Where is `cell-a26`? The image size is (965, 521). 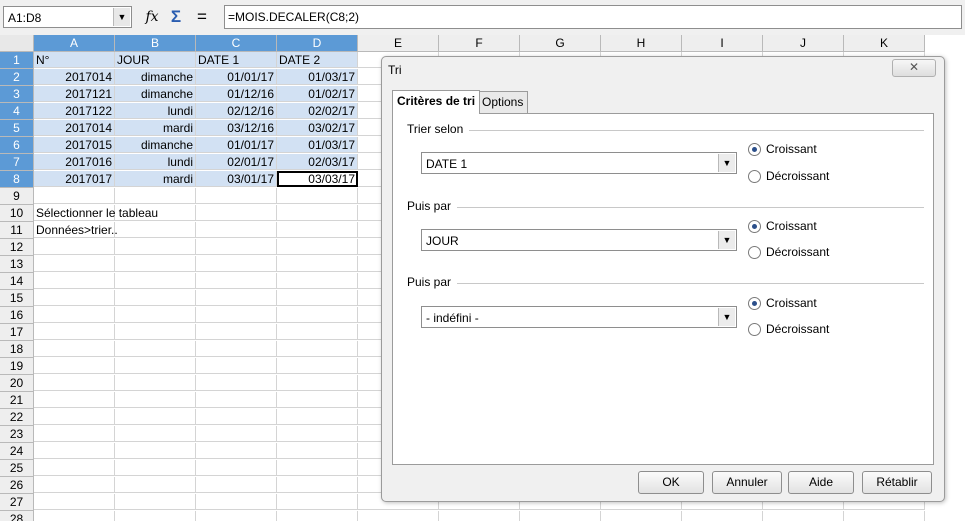 cell-a26 is located at coordinates (74, 485).